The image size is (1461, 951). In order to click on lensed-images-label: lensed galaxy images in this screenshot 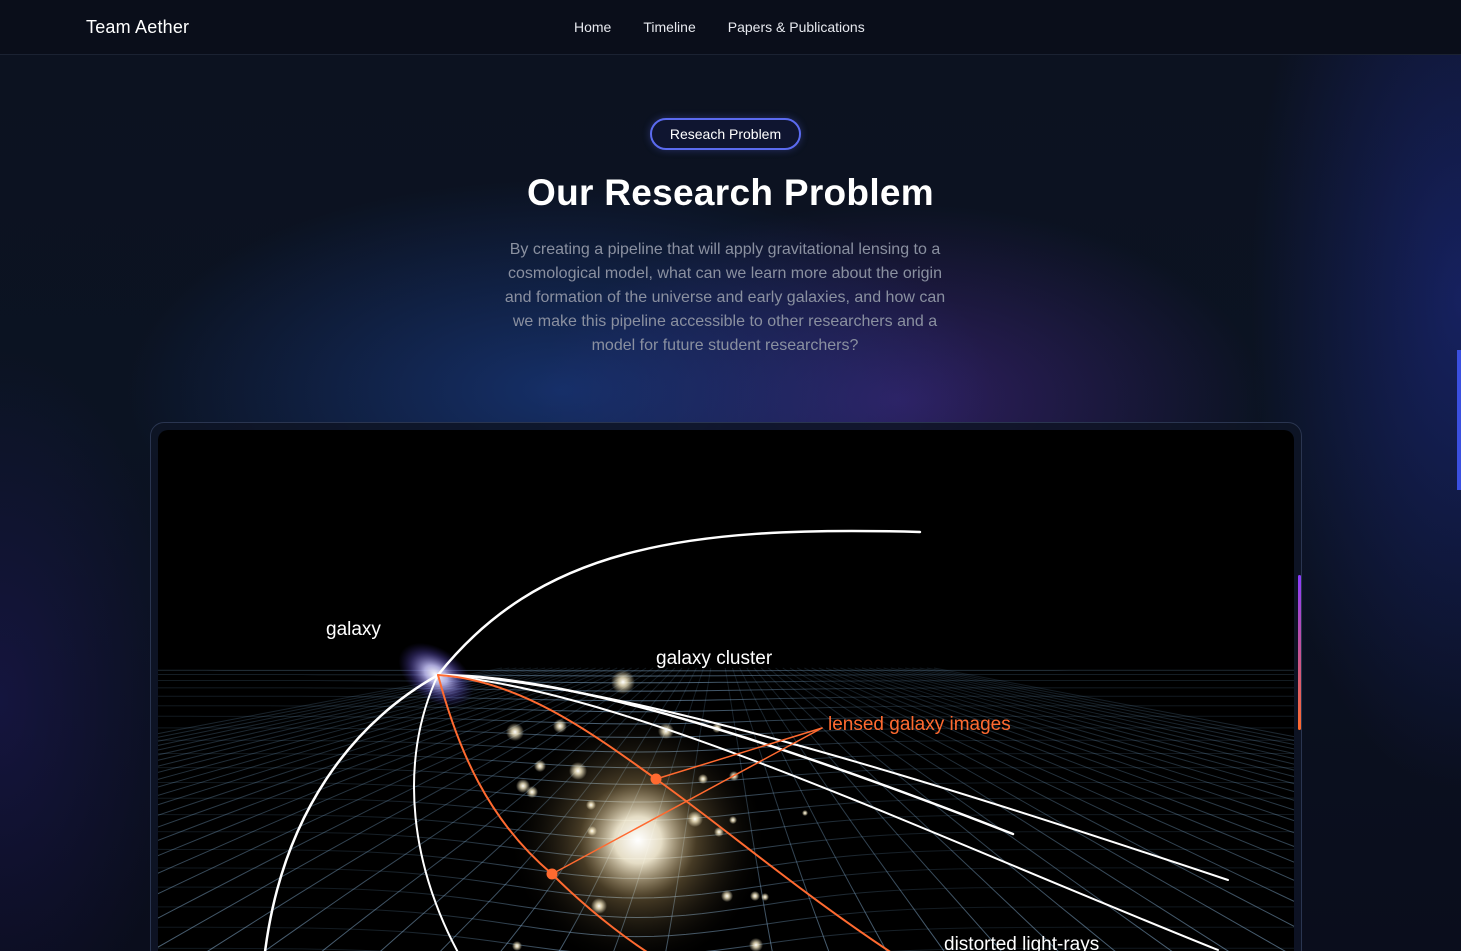, I will do `click(919, 724)`.